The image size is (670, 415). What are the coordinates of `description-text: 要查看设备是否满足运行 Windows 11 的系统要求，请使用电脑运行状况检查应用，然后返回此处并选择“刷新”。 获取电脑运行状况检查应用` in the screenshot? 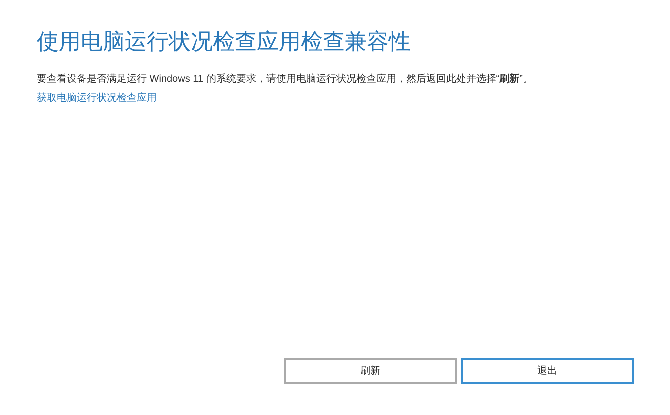 It's located at (285, 89).